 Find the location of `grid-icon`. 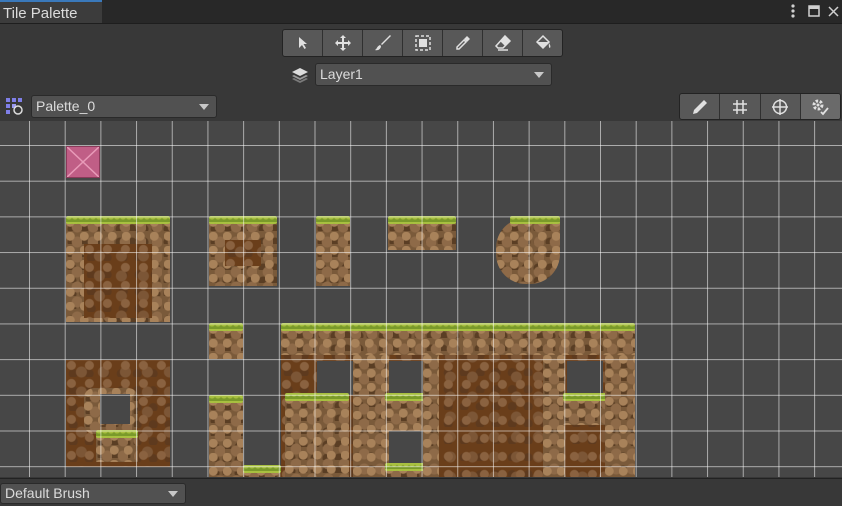

grid-icon is located at coordinates (739, 106).